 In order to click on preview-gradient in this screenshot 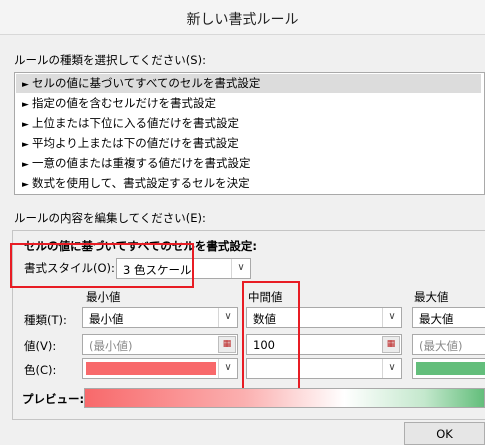, I will do `click(284, 398)`.